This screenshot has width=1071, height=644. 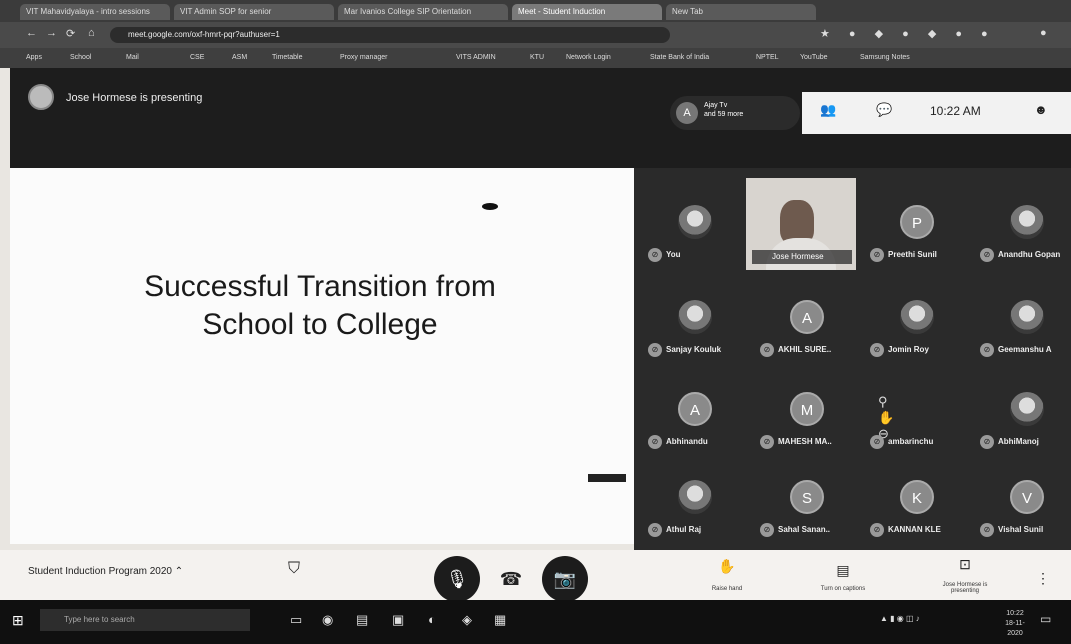 What do you see at coordinates (134, 98) in the screenshot?
I see `presenter-label: Jose Hormese is presenting` at bounding box center [134, 98].